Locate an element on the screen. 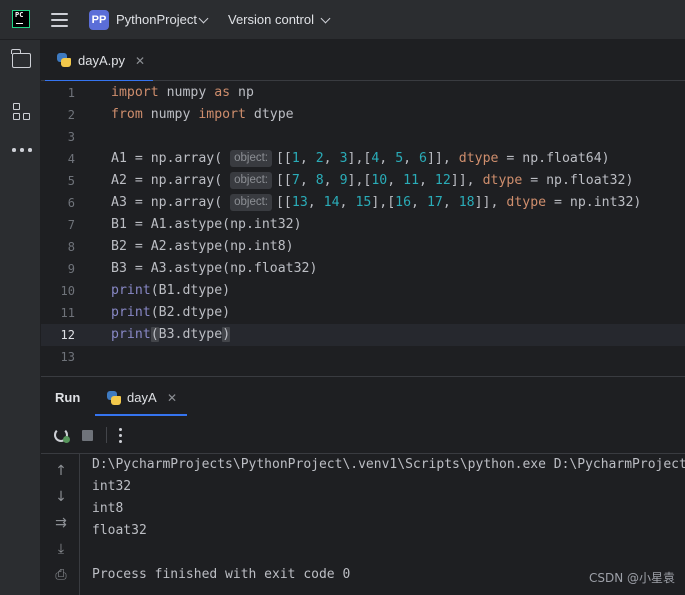 Image resolution: width=685 pixels, height=595 pixels. python-file-icon is located at coordinates (64, 60).